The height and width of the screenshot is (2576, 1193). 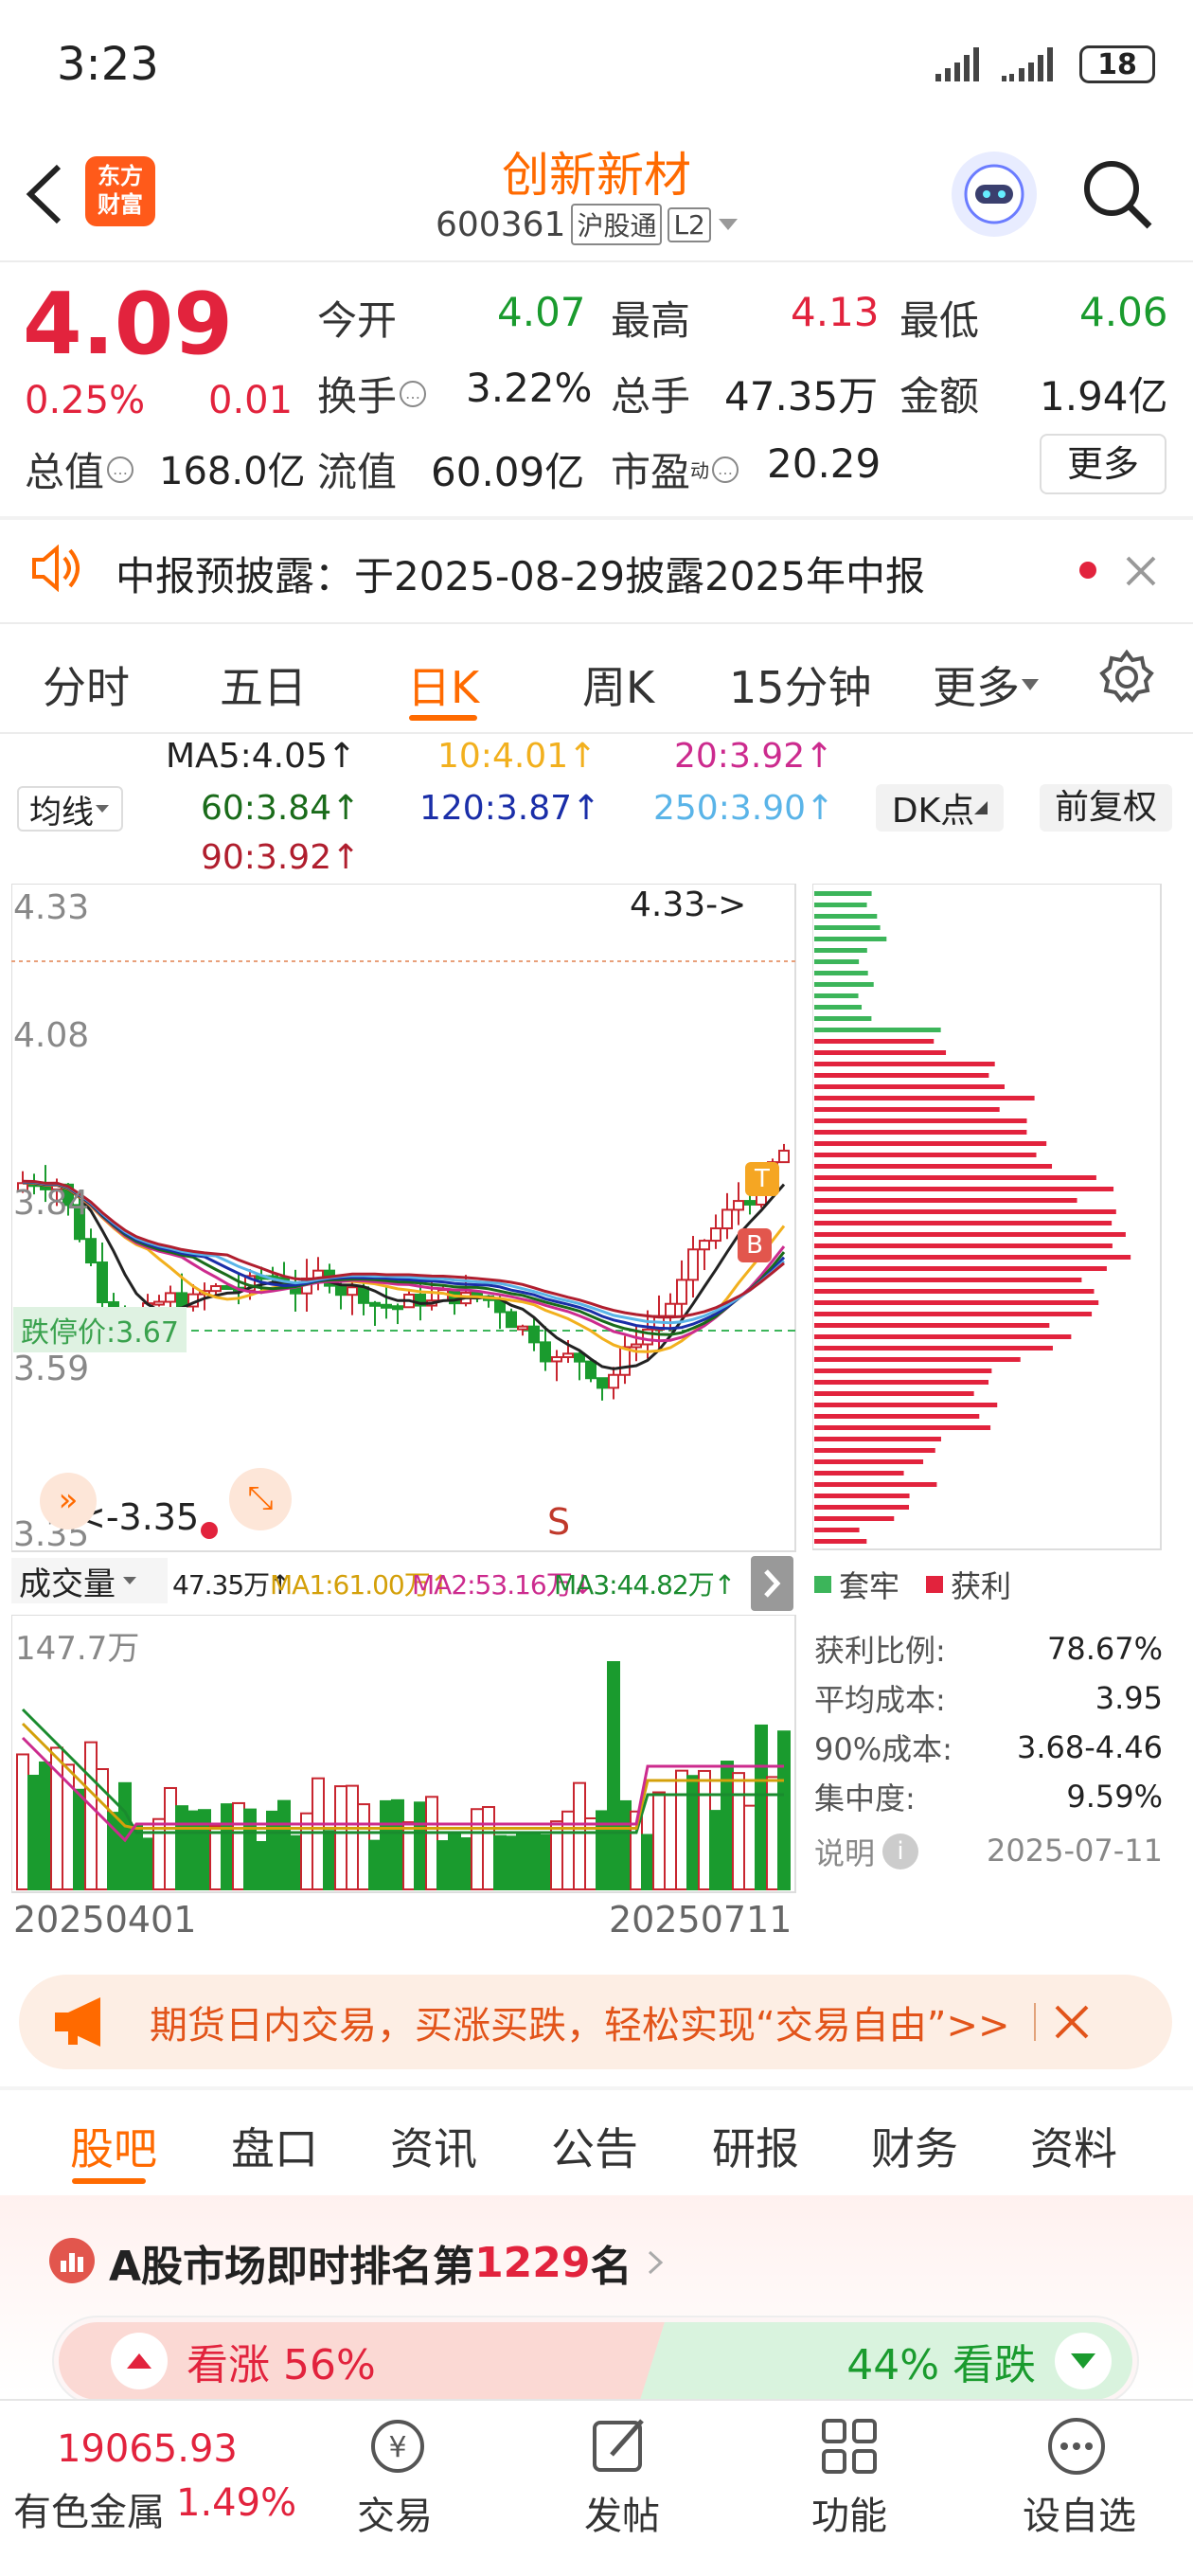 What do you see at coordinates (433, 2146) in the screenshot?
I see `subtab-news: 资讯` at bounding box center [433, 2146].